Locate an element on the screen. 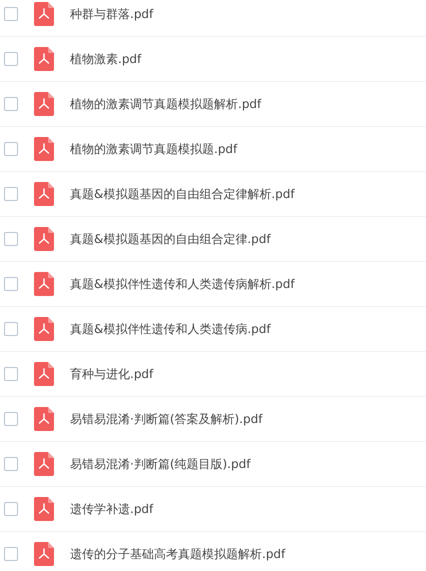 This screenshot has width=426, height=571. file-name: 植物的激素调节真题模拟题.pdf is located at coordinates (154, 149).